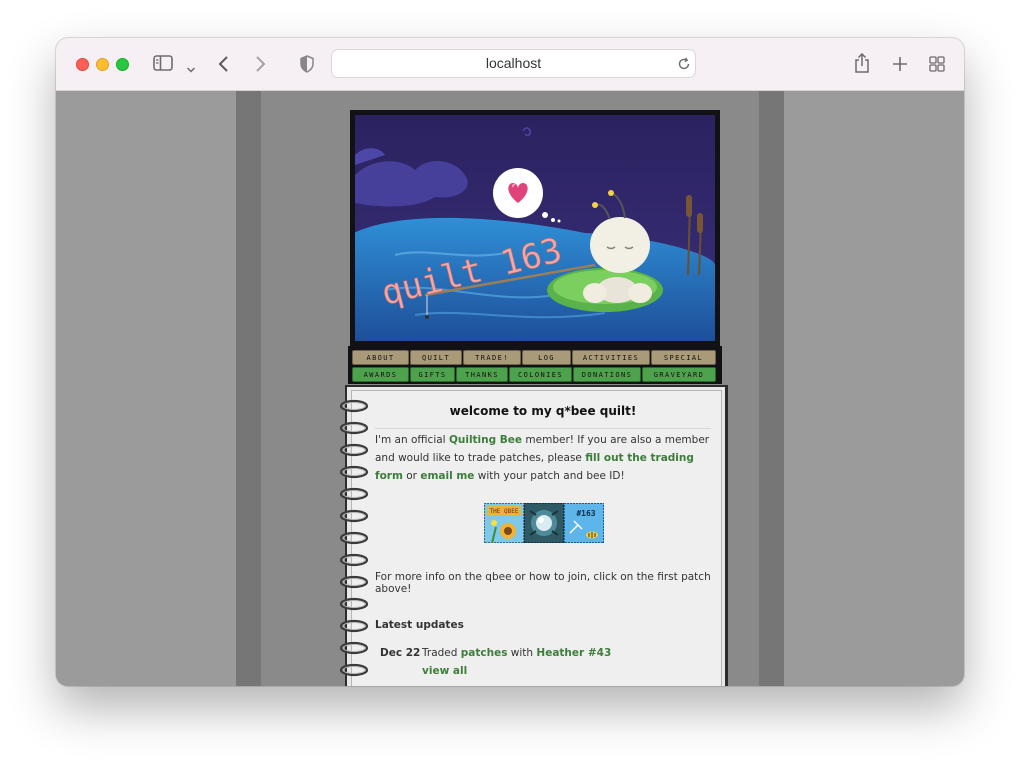 This screenshot has height=760, width=1020. I want to click on intro-text-3: or, so click(411, 476).